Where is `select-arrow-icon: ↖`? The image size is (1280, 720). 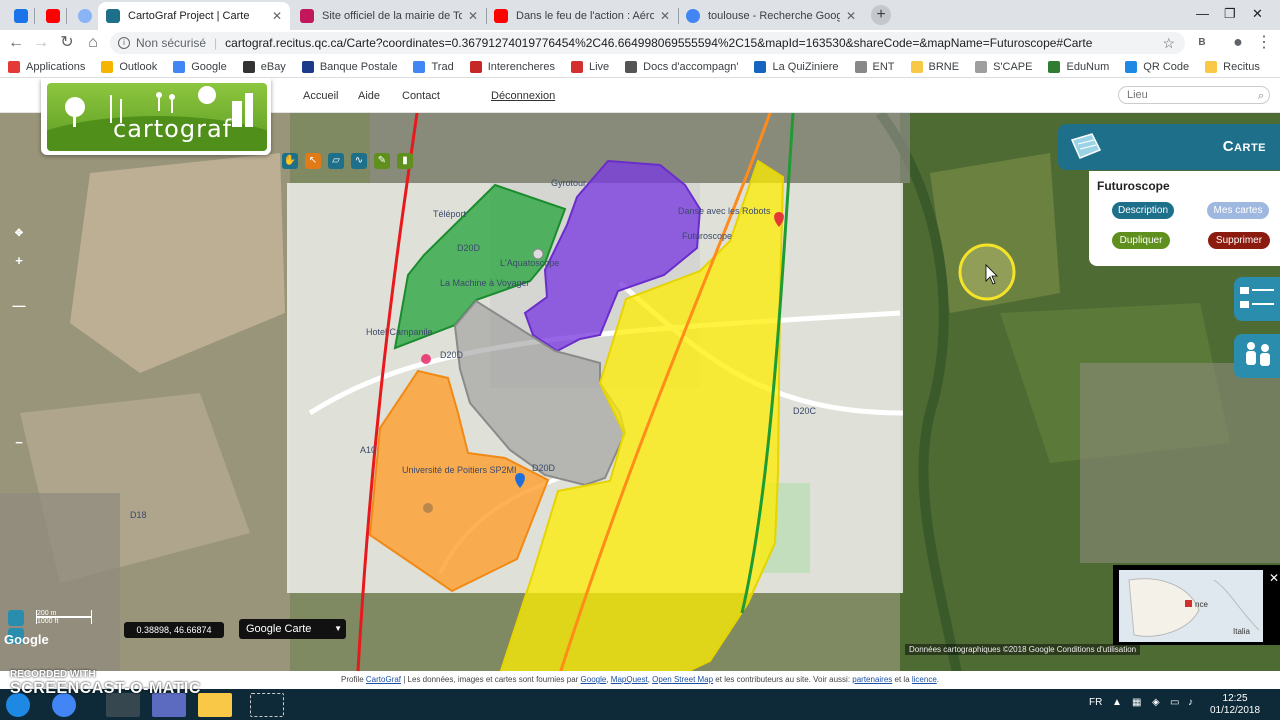
select-arrow-icon: ↖ is located at coordinates (313, 161).